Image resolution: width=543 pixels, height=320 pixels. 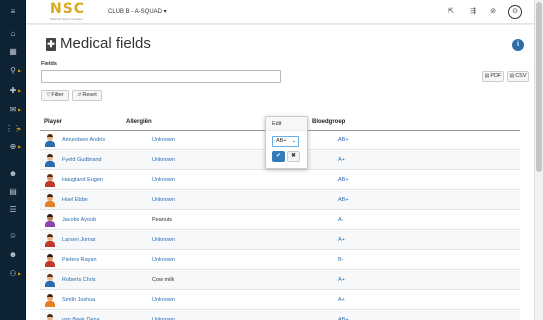 What do you see at coordinates (51, 44) in the screenshot?
I see `medical-kit-icon: ✚` at bounding box center [51, 44].